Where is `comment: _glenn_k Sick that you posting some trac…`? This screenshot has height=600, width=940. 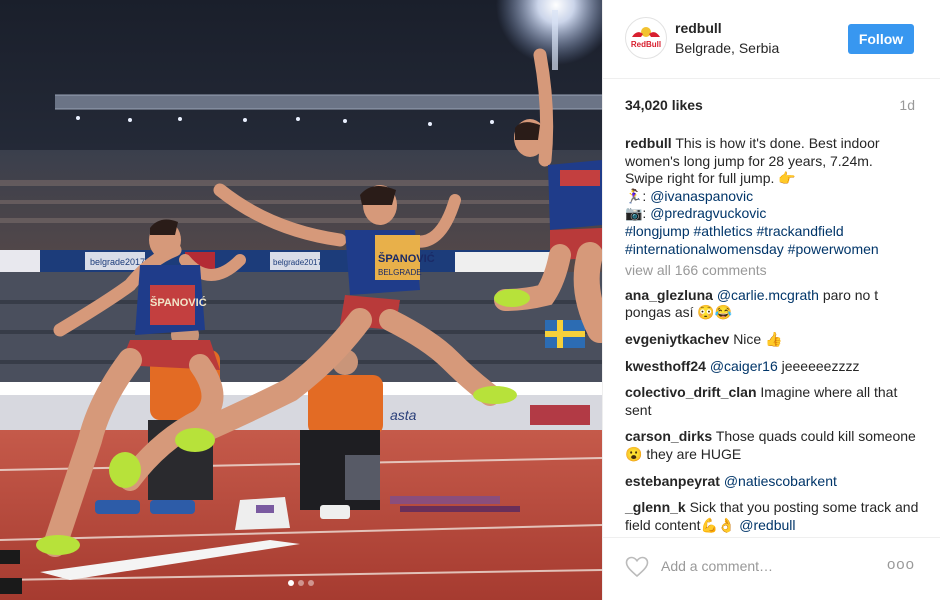
comment: _glenn_k Sick that you posting some trac… is located at coordinates (772, 516).